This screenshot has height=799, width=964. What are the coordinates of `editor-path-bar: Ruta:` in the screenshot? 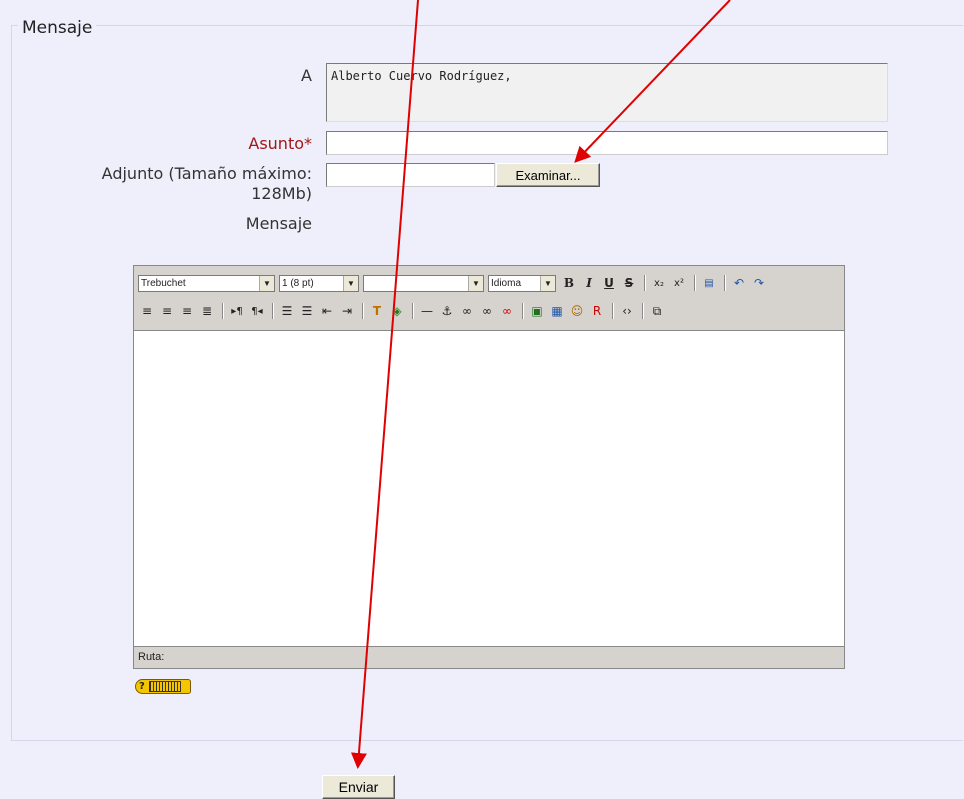 It's located at (489, 657).